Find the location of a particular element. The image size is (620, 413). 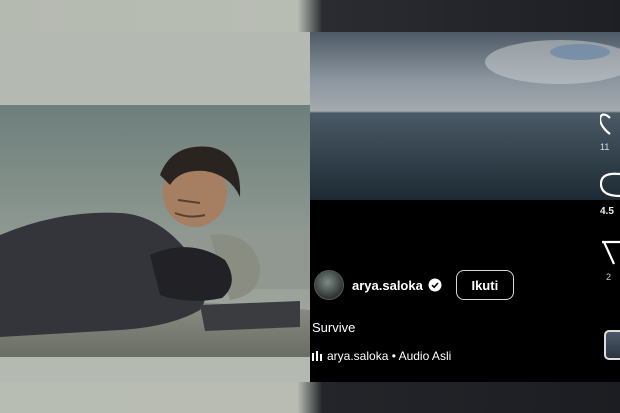

like-count: 11 is located at coordinates (605, 147).